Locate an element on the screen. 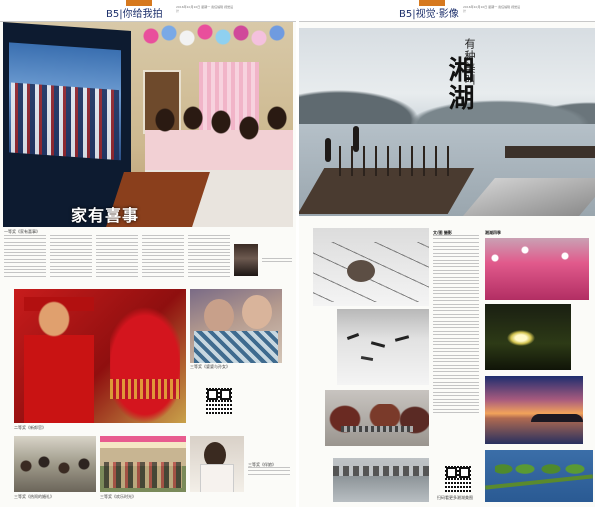  bridesmaid-photo is located at coordinates (217, 464).